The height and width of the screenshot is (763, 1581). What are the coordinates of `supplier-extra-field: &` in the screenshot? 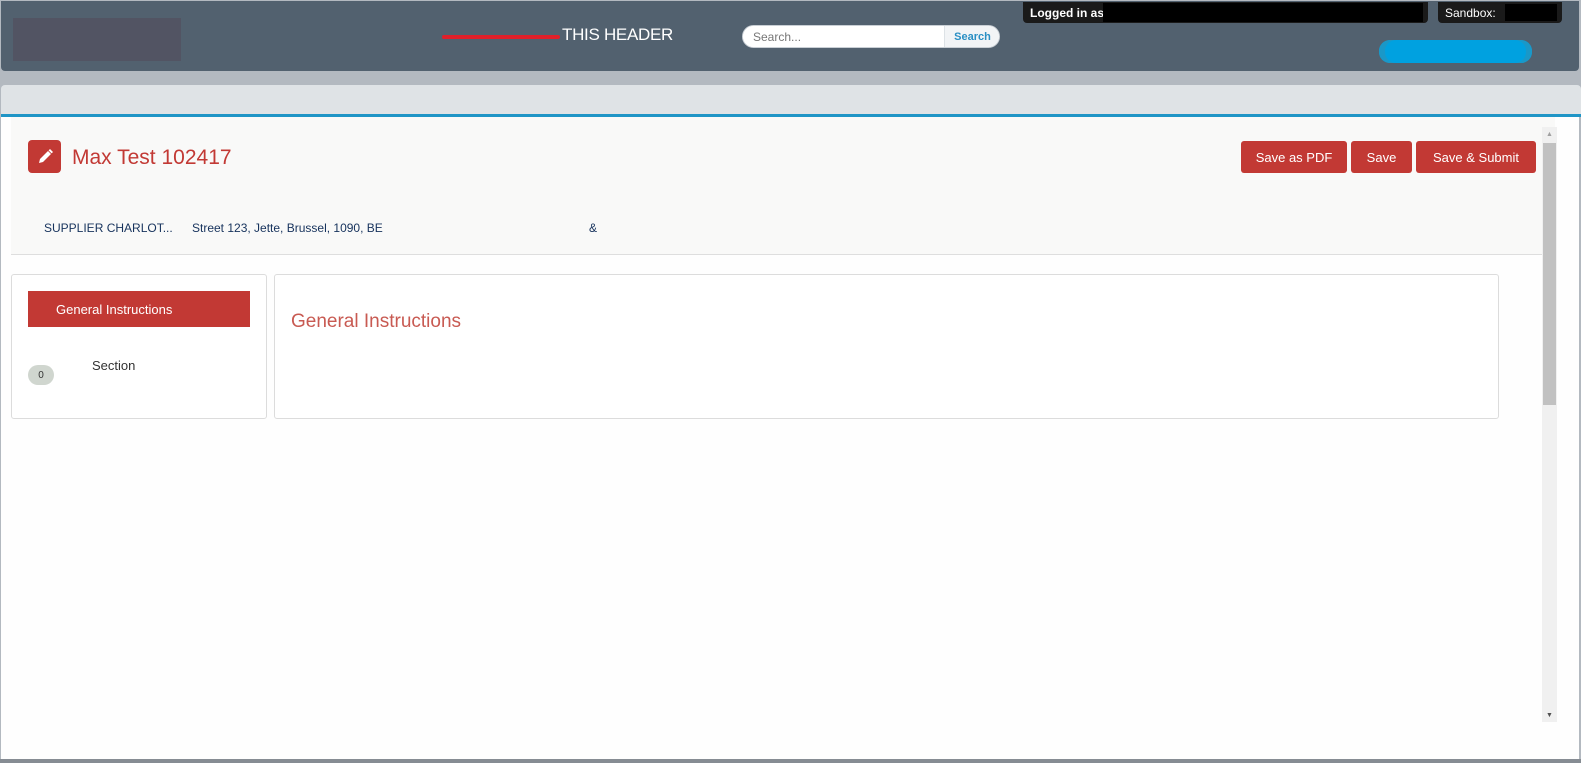 It's located at (593, 228).